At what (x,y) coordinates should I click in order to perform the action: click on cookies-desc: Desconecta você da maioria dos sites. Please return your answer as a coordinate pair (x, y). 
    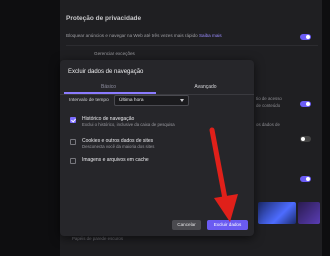
    Looking at the image, I should click on (118, 146).